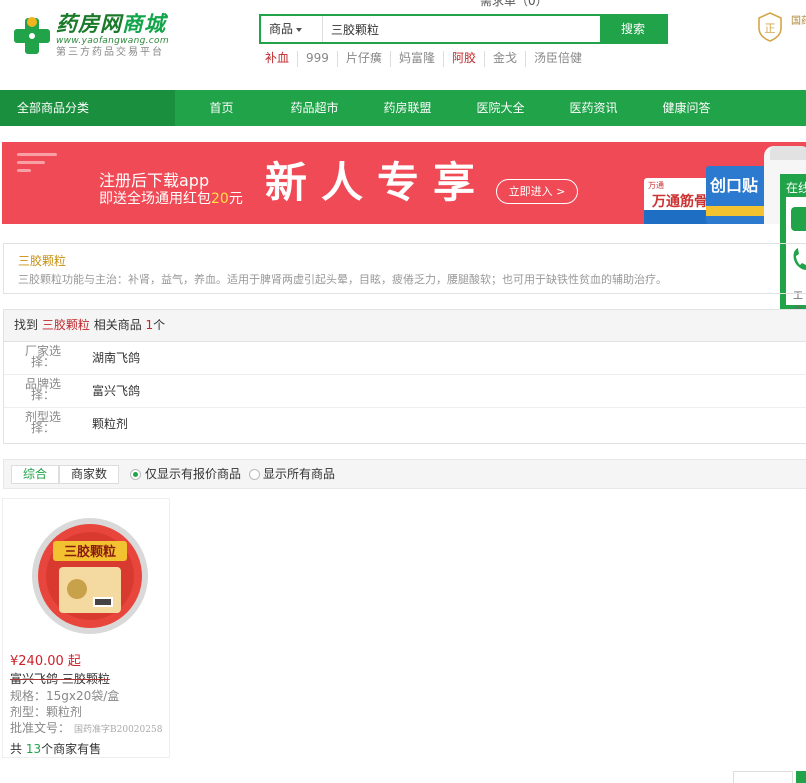  I want to click on logo-name: 药房网商城, so click(111, 24).